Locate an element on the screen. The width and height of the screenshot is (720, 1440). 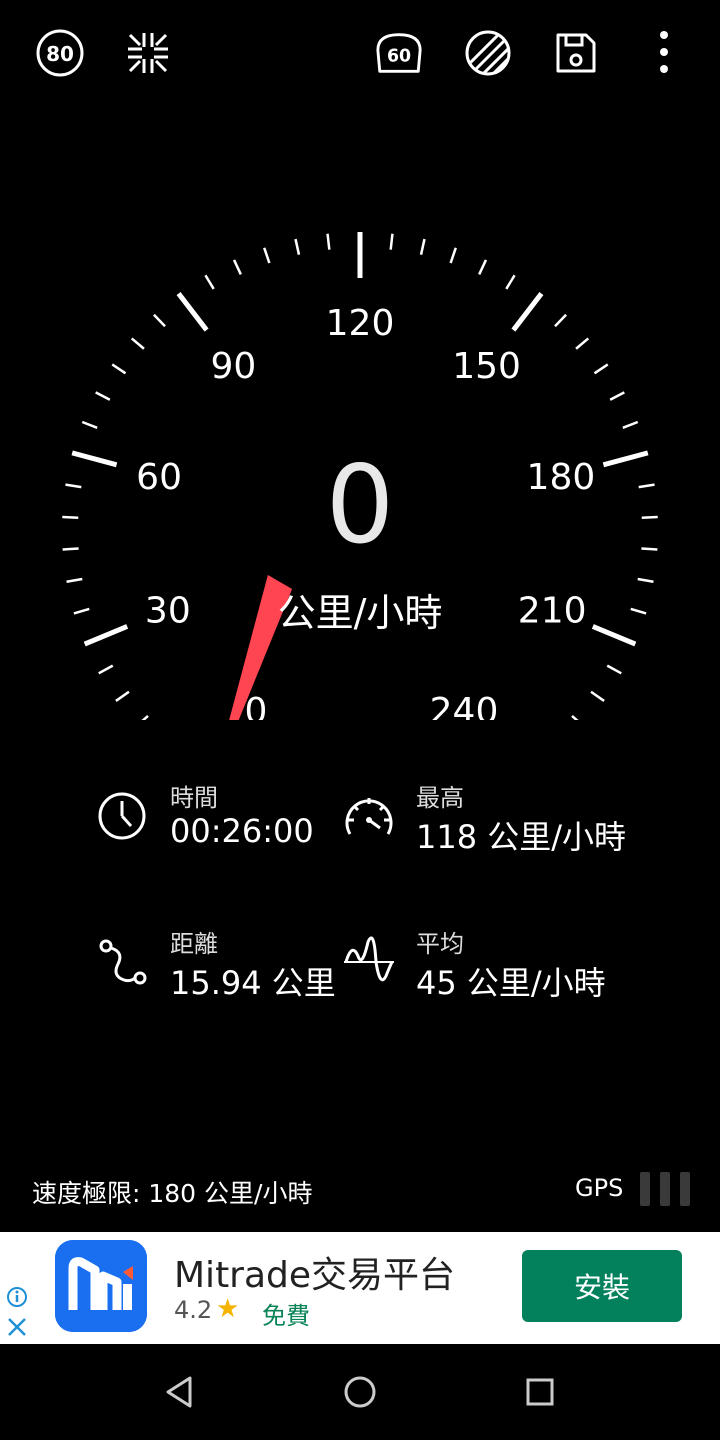
gps-label: GPS is located at coordinates (599, 1188).